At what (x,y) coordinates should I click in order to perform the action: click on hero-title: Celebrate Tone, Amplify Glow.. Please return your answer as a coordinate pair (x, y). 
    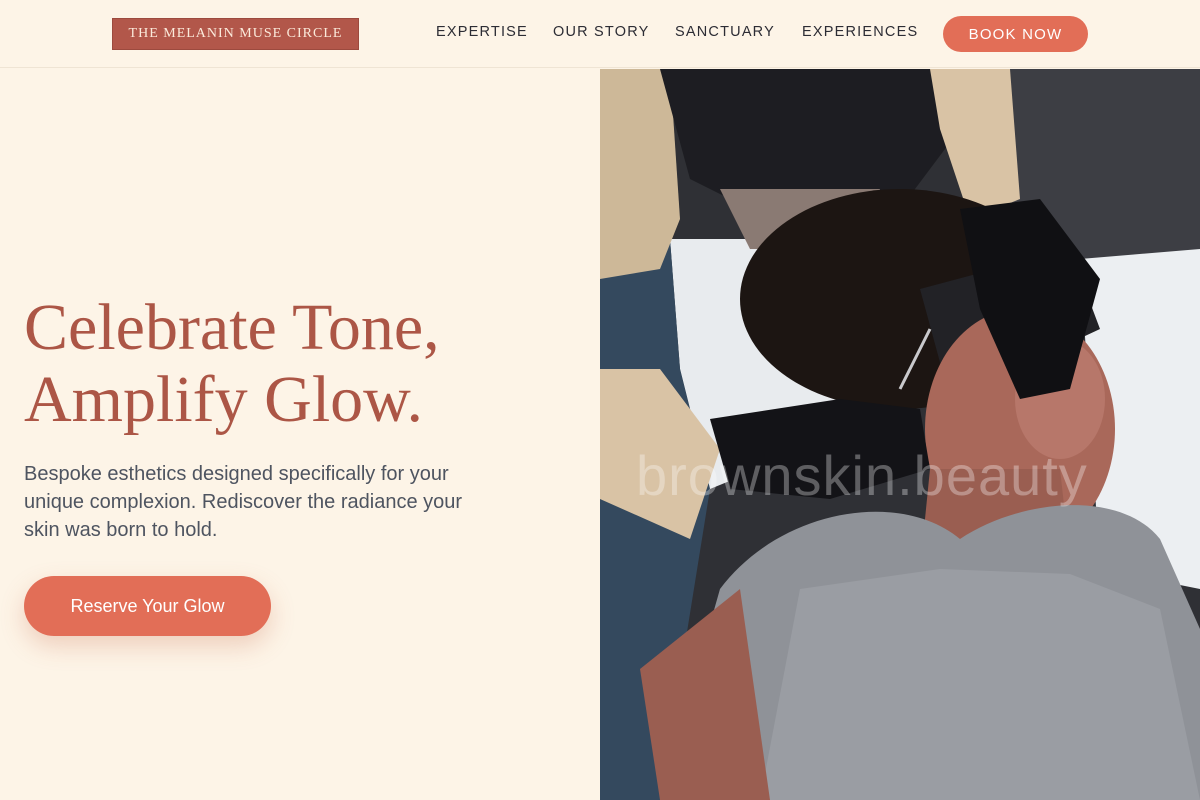
    Looking at the image, I should click on (304, 364).